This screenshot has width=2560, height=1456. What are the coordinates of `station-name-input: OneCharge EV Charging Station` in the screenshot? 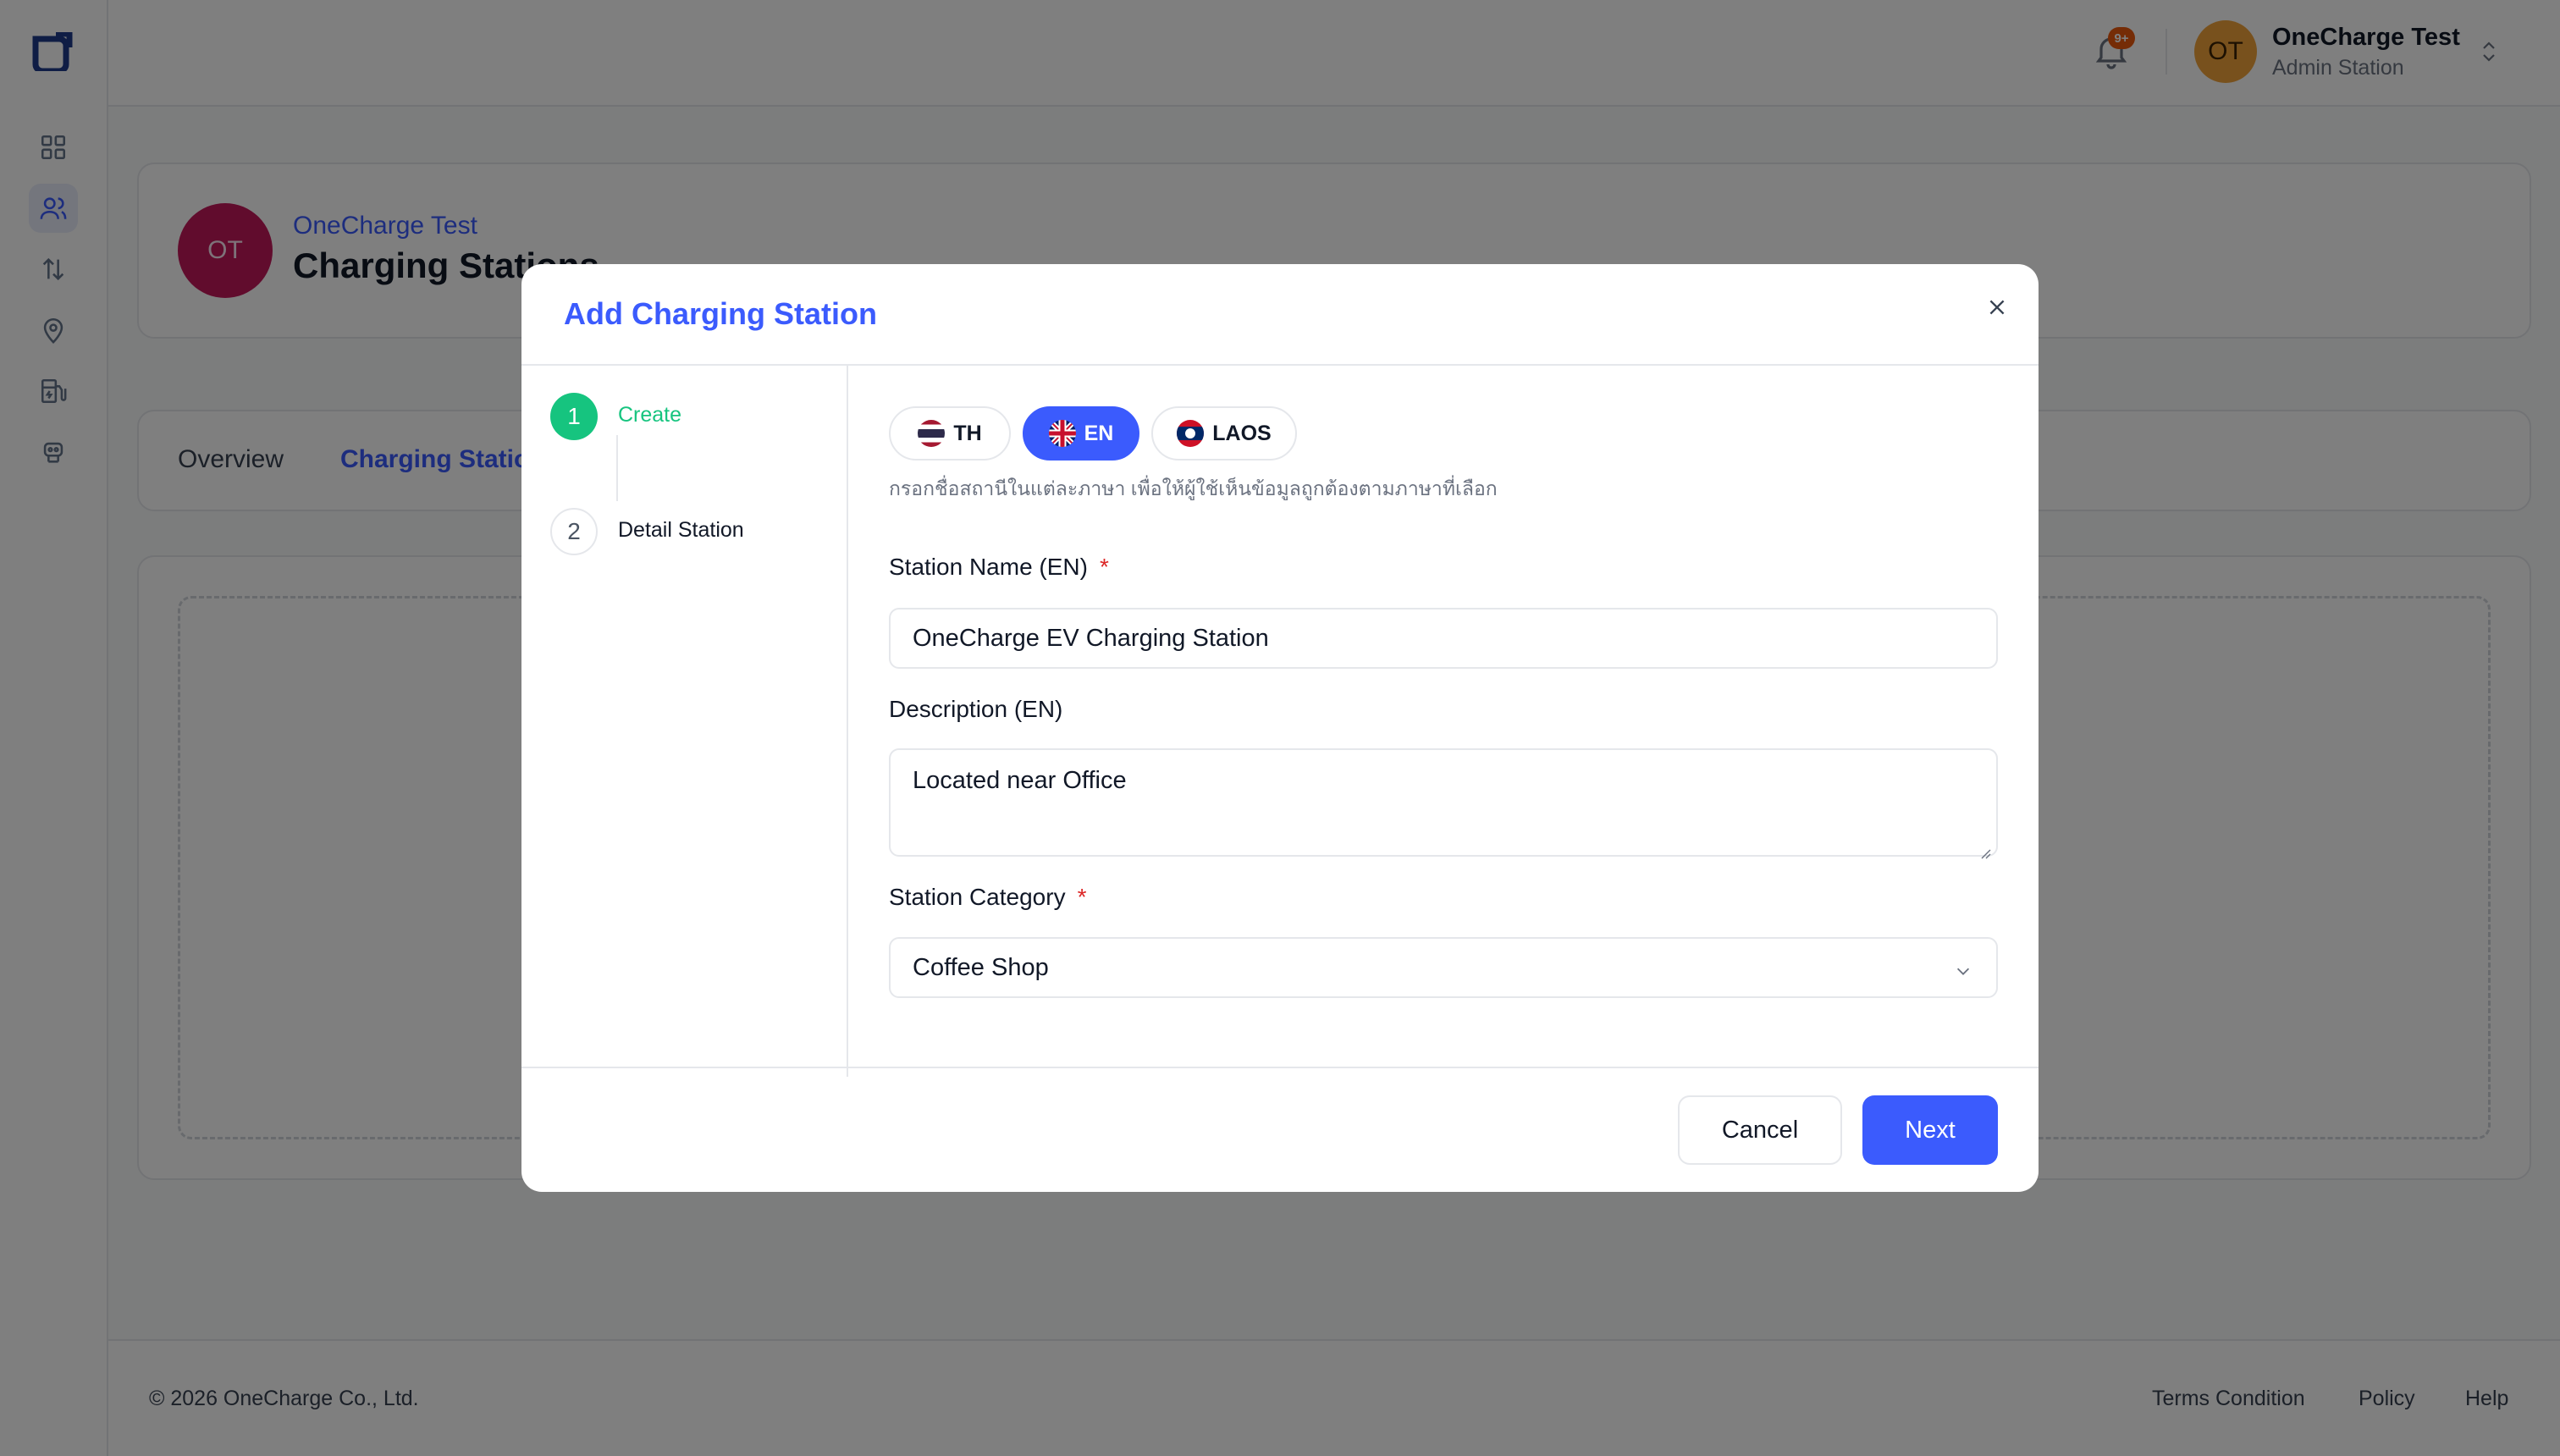 It's located at (1443, 638).